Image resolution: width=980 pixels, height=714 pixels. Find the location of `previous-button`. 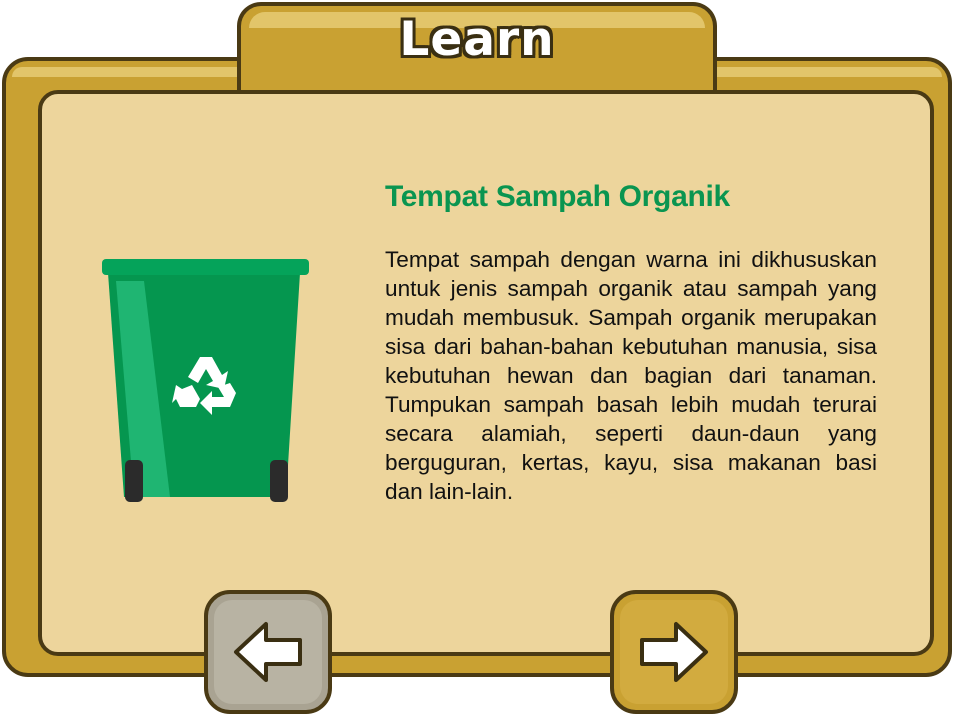

previous-button is located at coordinates (268, 652).